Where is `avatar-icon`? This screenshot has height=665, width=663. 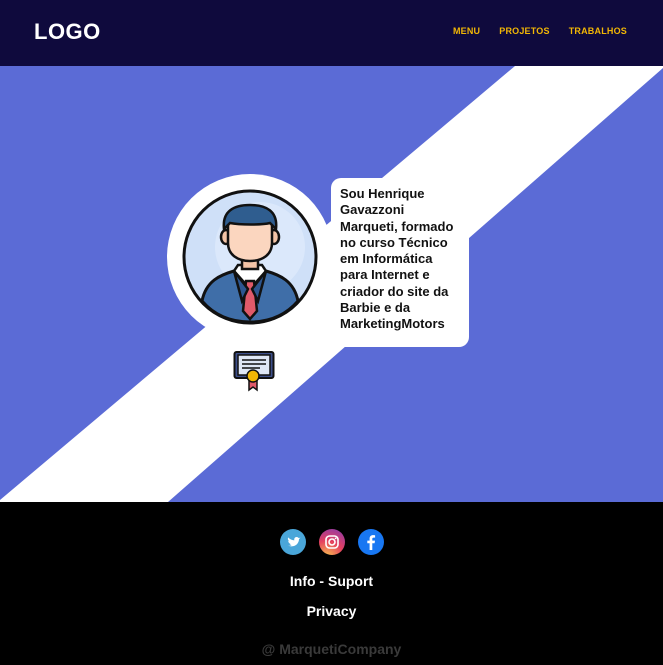 avatar-icon is located at coordinates (250, 257).